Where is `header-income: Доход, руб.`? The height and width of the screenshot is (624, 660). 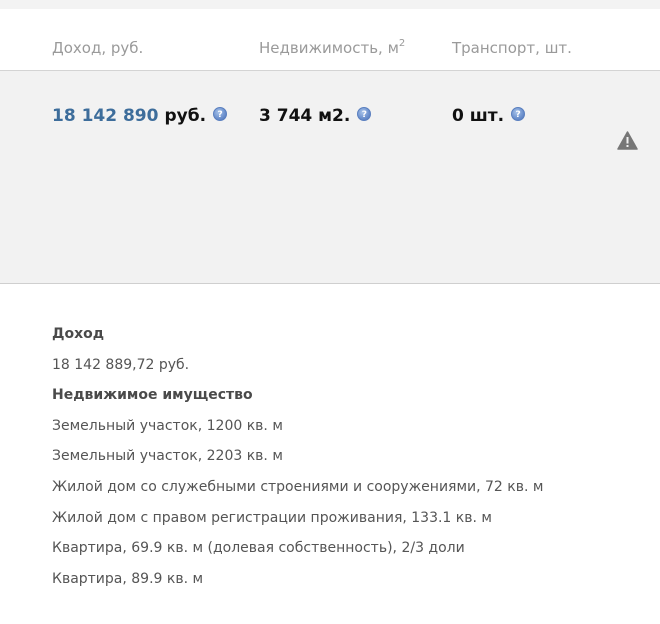
header-income: Доход, руб. is located at coordinates (97, 48).